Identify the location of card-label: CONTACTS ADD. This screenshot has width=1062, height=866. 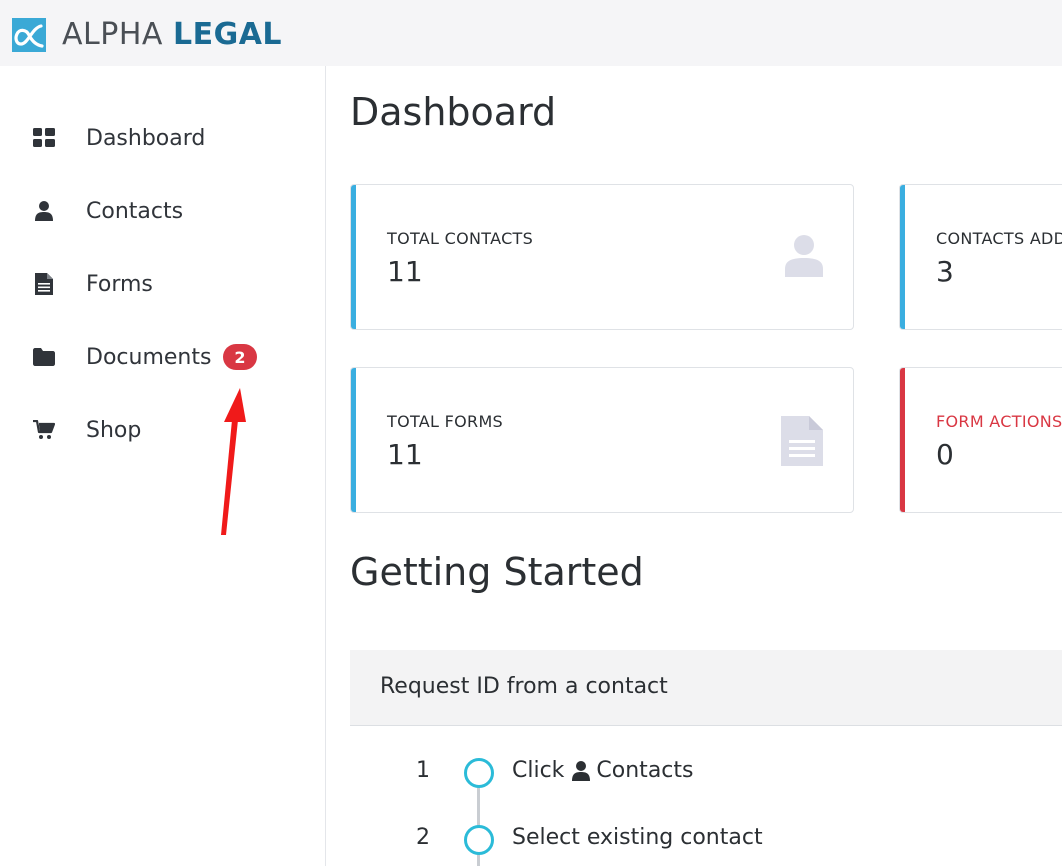
(999, 238).